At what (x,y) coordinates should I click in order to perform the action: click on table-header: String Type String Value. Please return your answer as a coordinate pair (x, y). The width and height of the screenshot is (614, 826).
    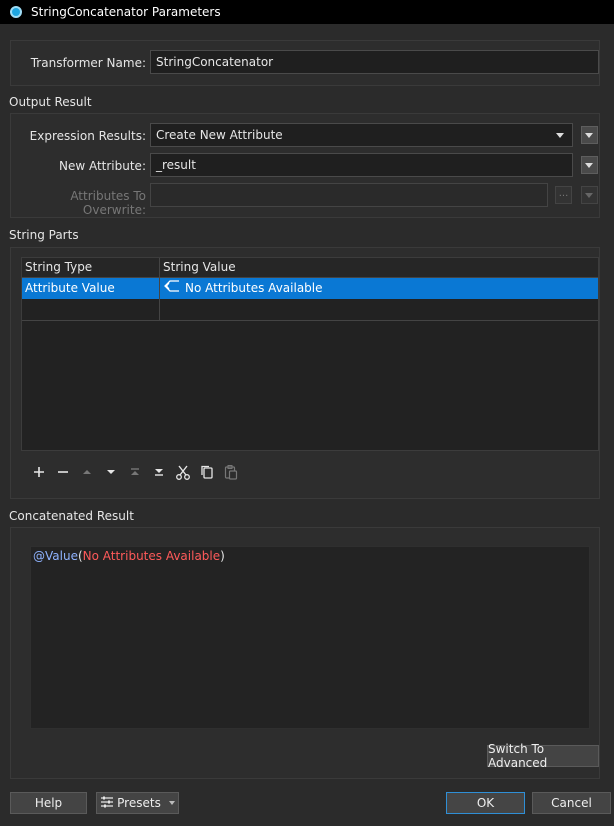
    Looking at the image, I should click on (310, 268).